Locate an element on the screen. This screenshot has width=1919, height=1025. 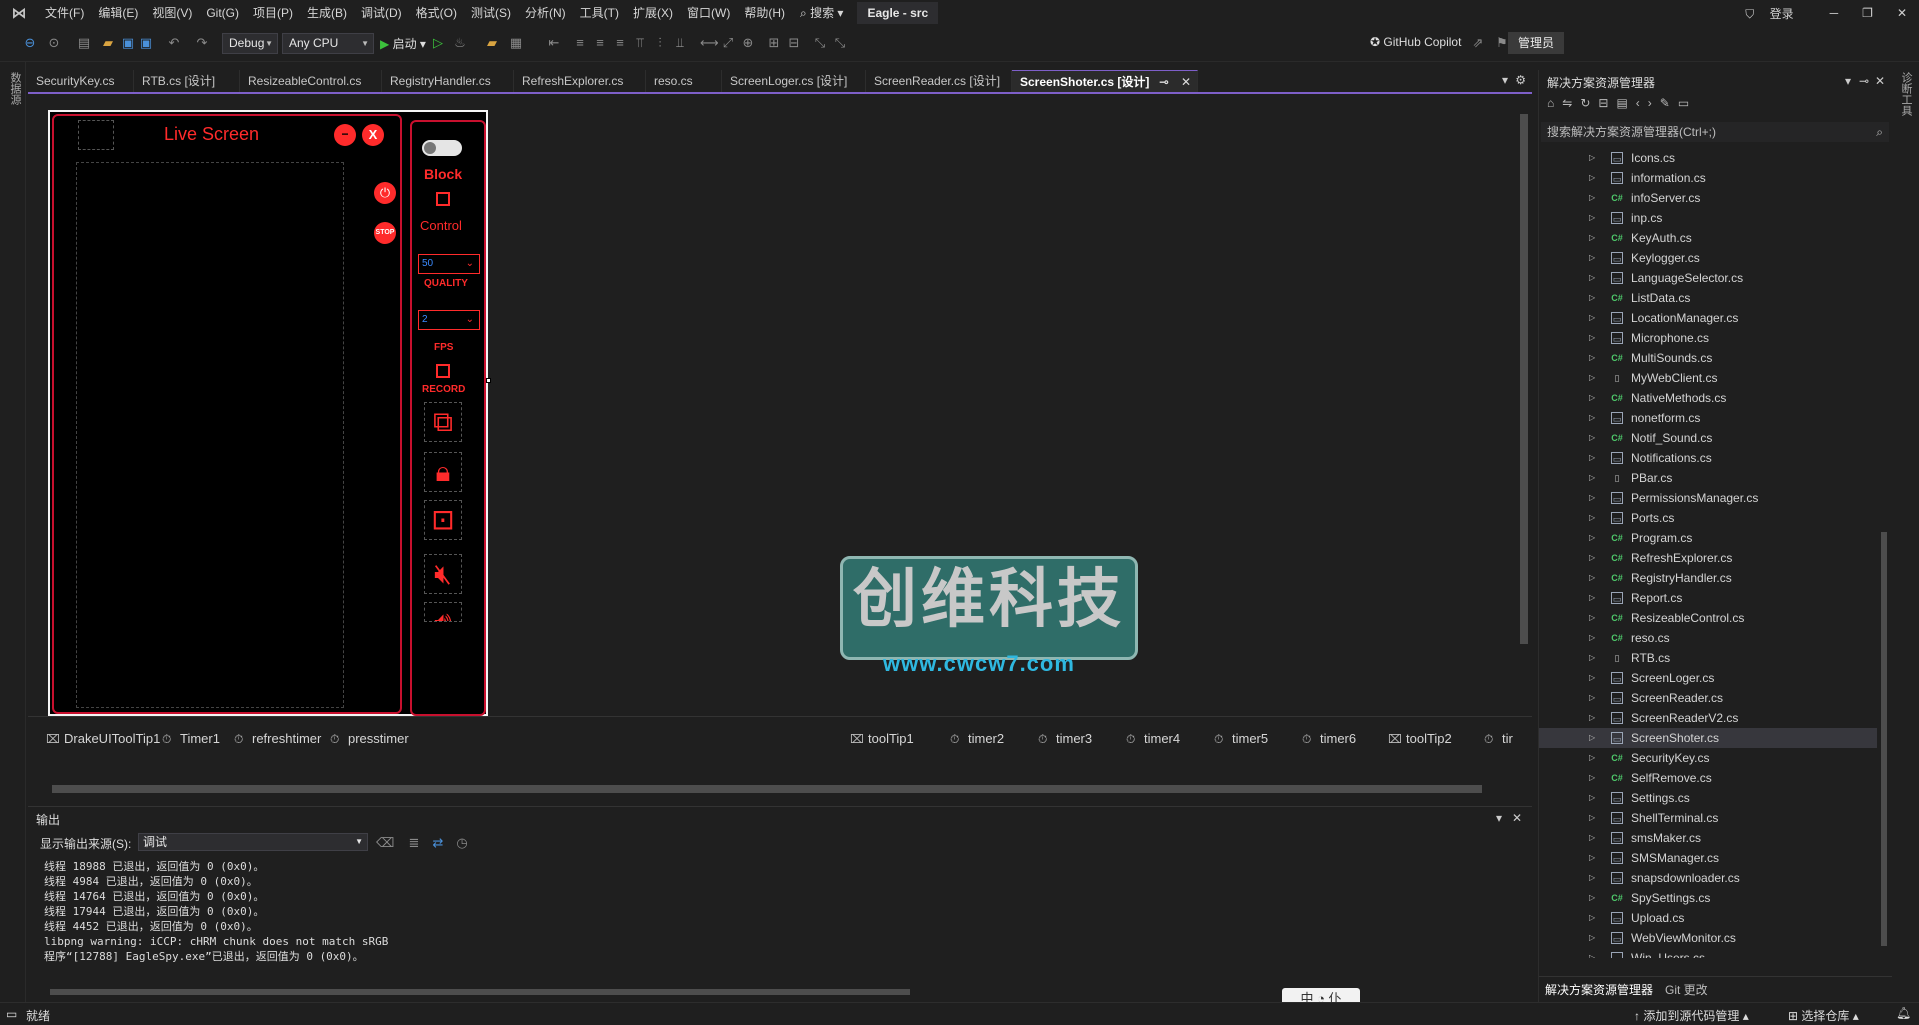
forward-icon: ⊙ is located at coordinates (54, 43).